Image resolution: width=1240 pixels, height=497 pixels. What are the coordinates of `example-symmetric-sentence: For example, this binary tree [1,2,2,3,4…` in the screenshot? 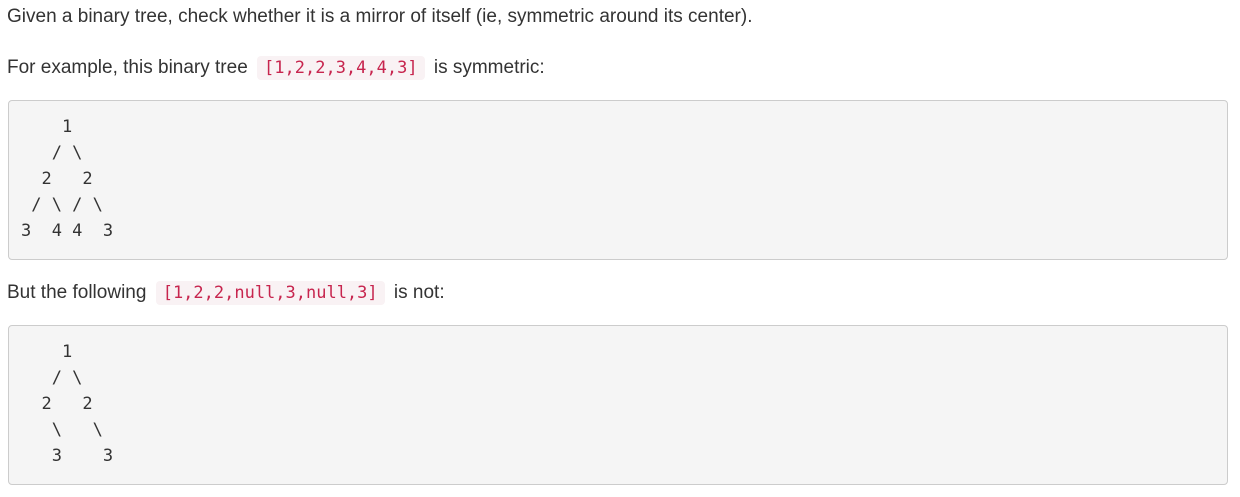 It's located at (276, 68).